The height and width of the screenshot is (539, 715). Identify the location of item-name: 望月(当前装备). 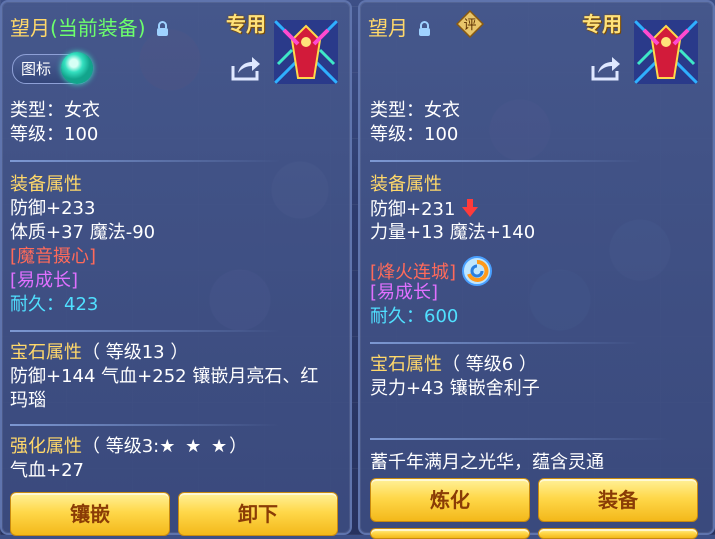
(89, 26).